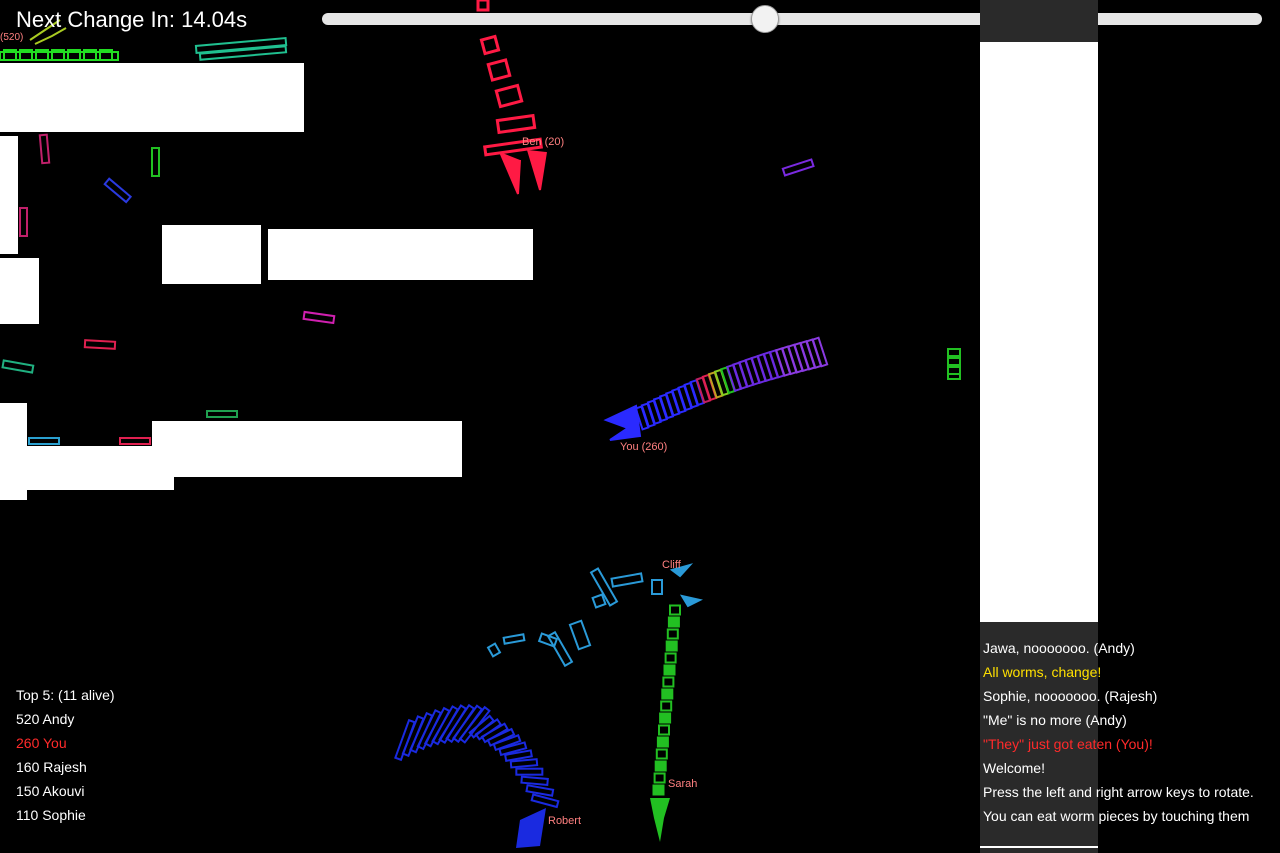  Describe the element at coordinates (820, 352) in the screenshot. I see `worm-you-segment` at that location.